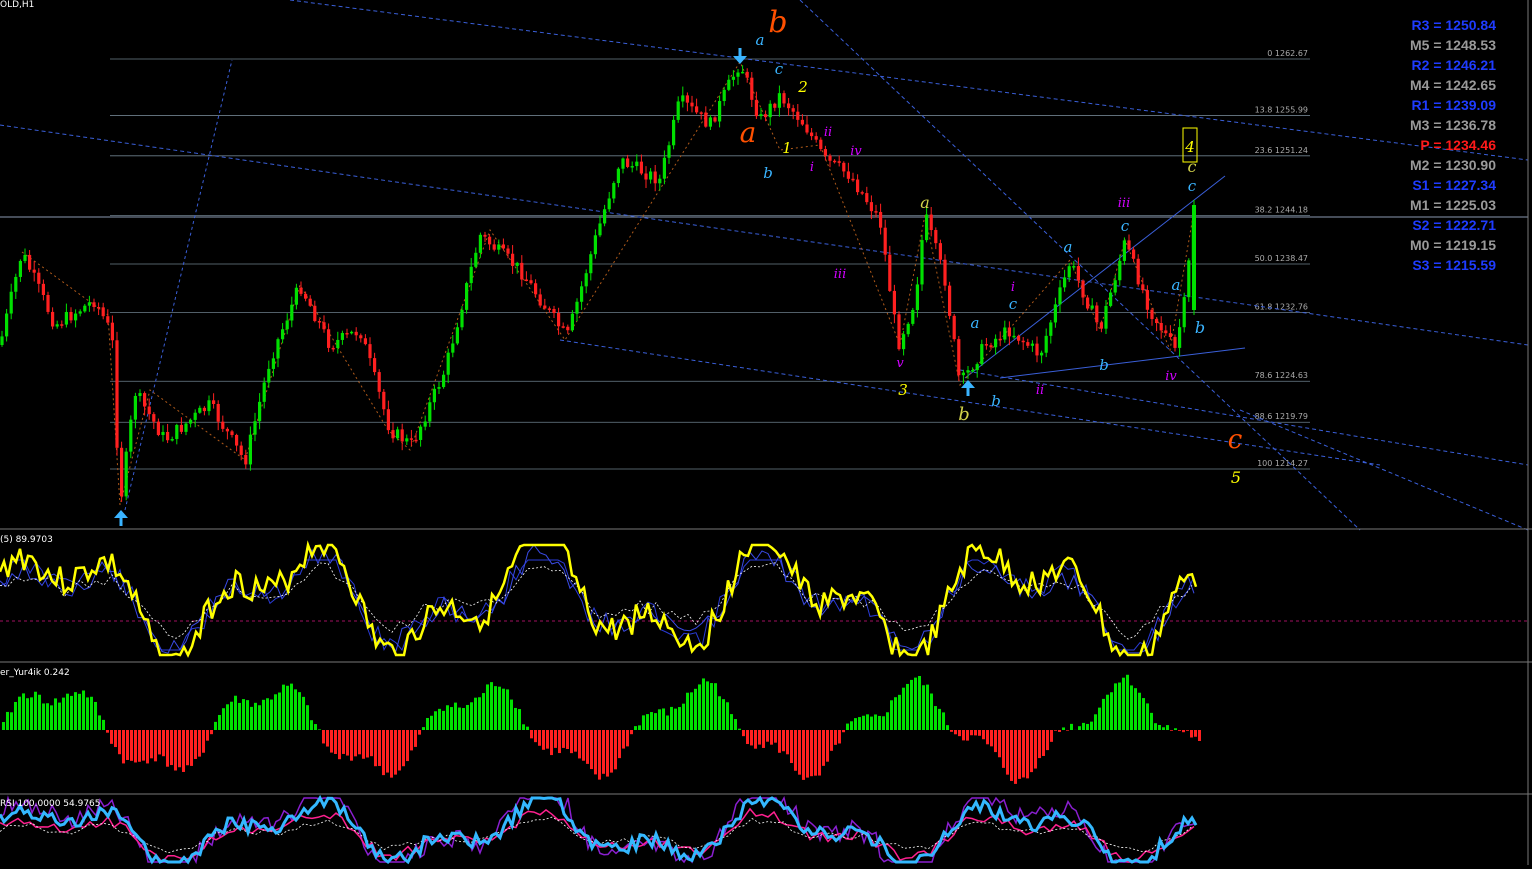  What do you see at coordinates (1287, 53) in the screenshot?
I see `fib-level-label: 0 1262.67` at bounding box center [1287, 53].